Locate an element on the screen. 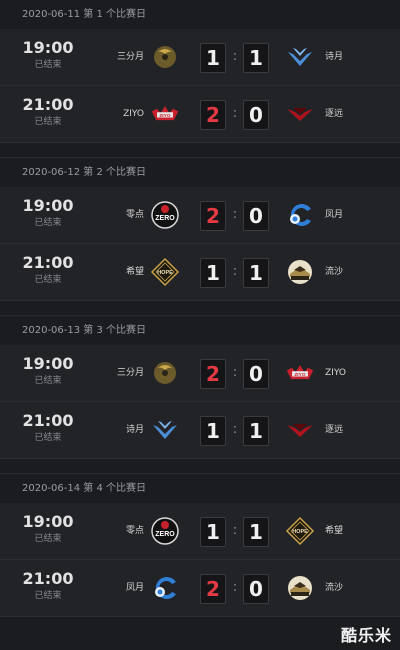 Image resolution: width=400 pixels, height=650 pixels. match-row: 19:00 已结束 零点 ZERO 2:0 凤月 is located at coordinates (200, 215).